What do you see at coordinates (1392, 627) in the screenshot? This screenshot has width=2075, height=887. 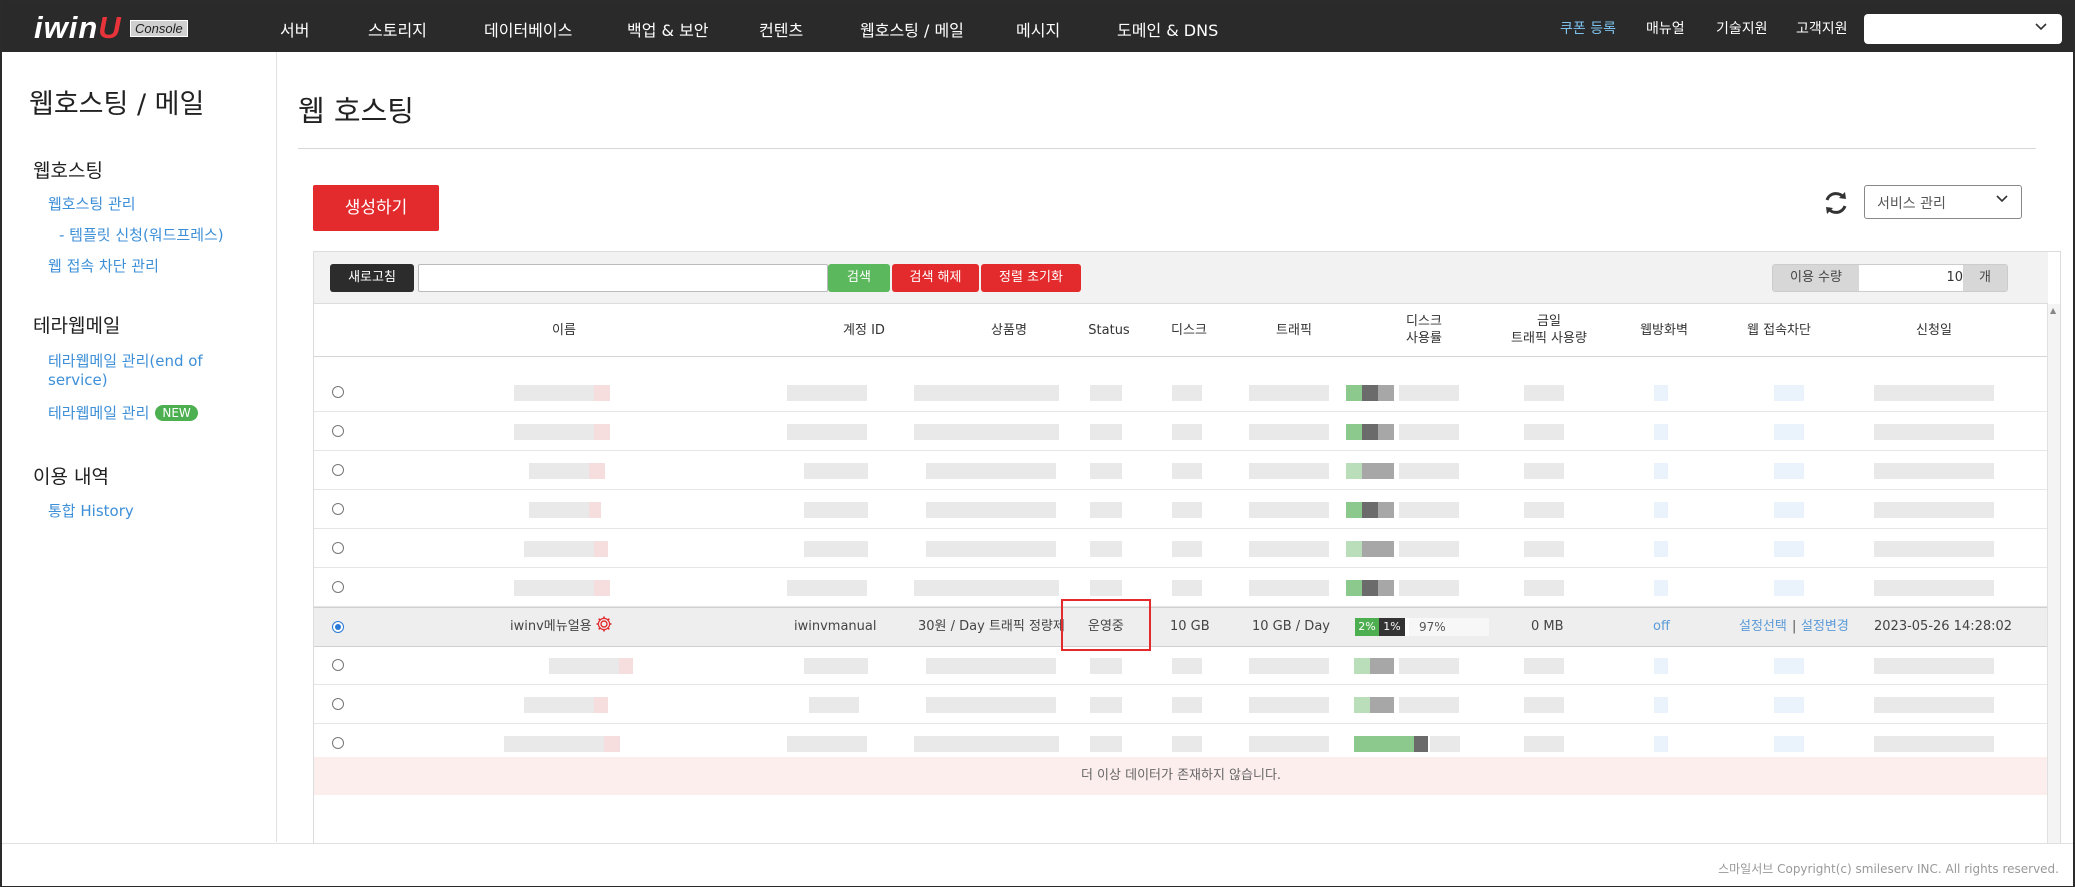 I see `usage-segment-b: 1%` at bounding box center [1392, 627].